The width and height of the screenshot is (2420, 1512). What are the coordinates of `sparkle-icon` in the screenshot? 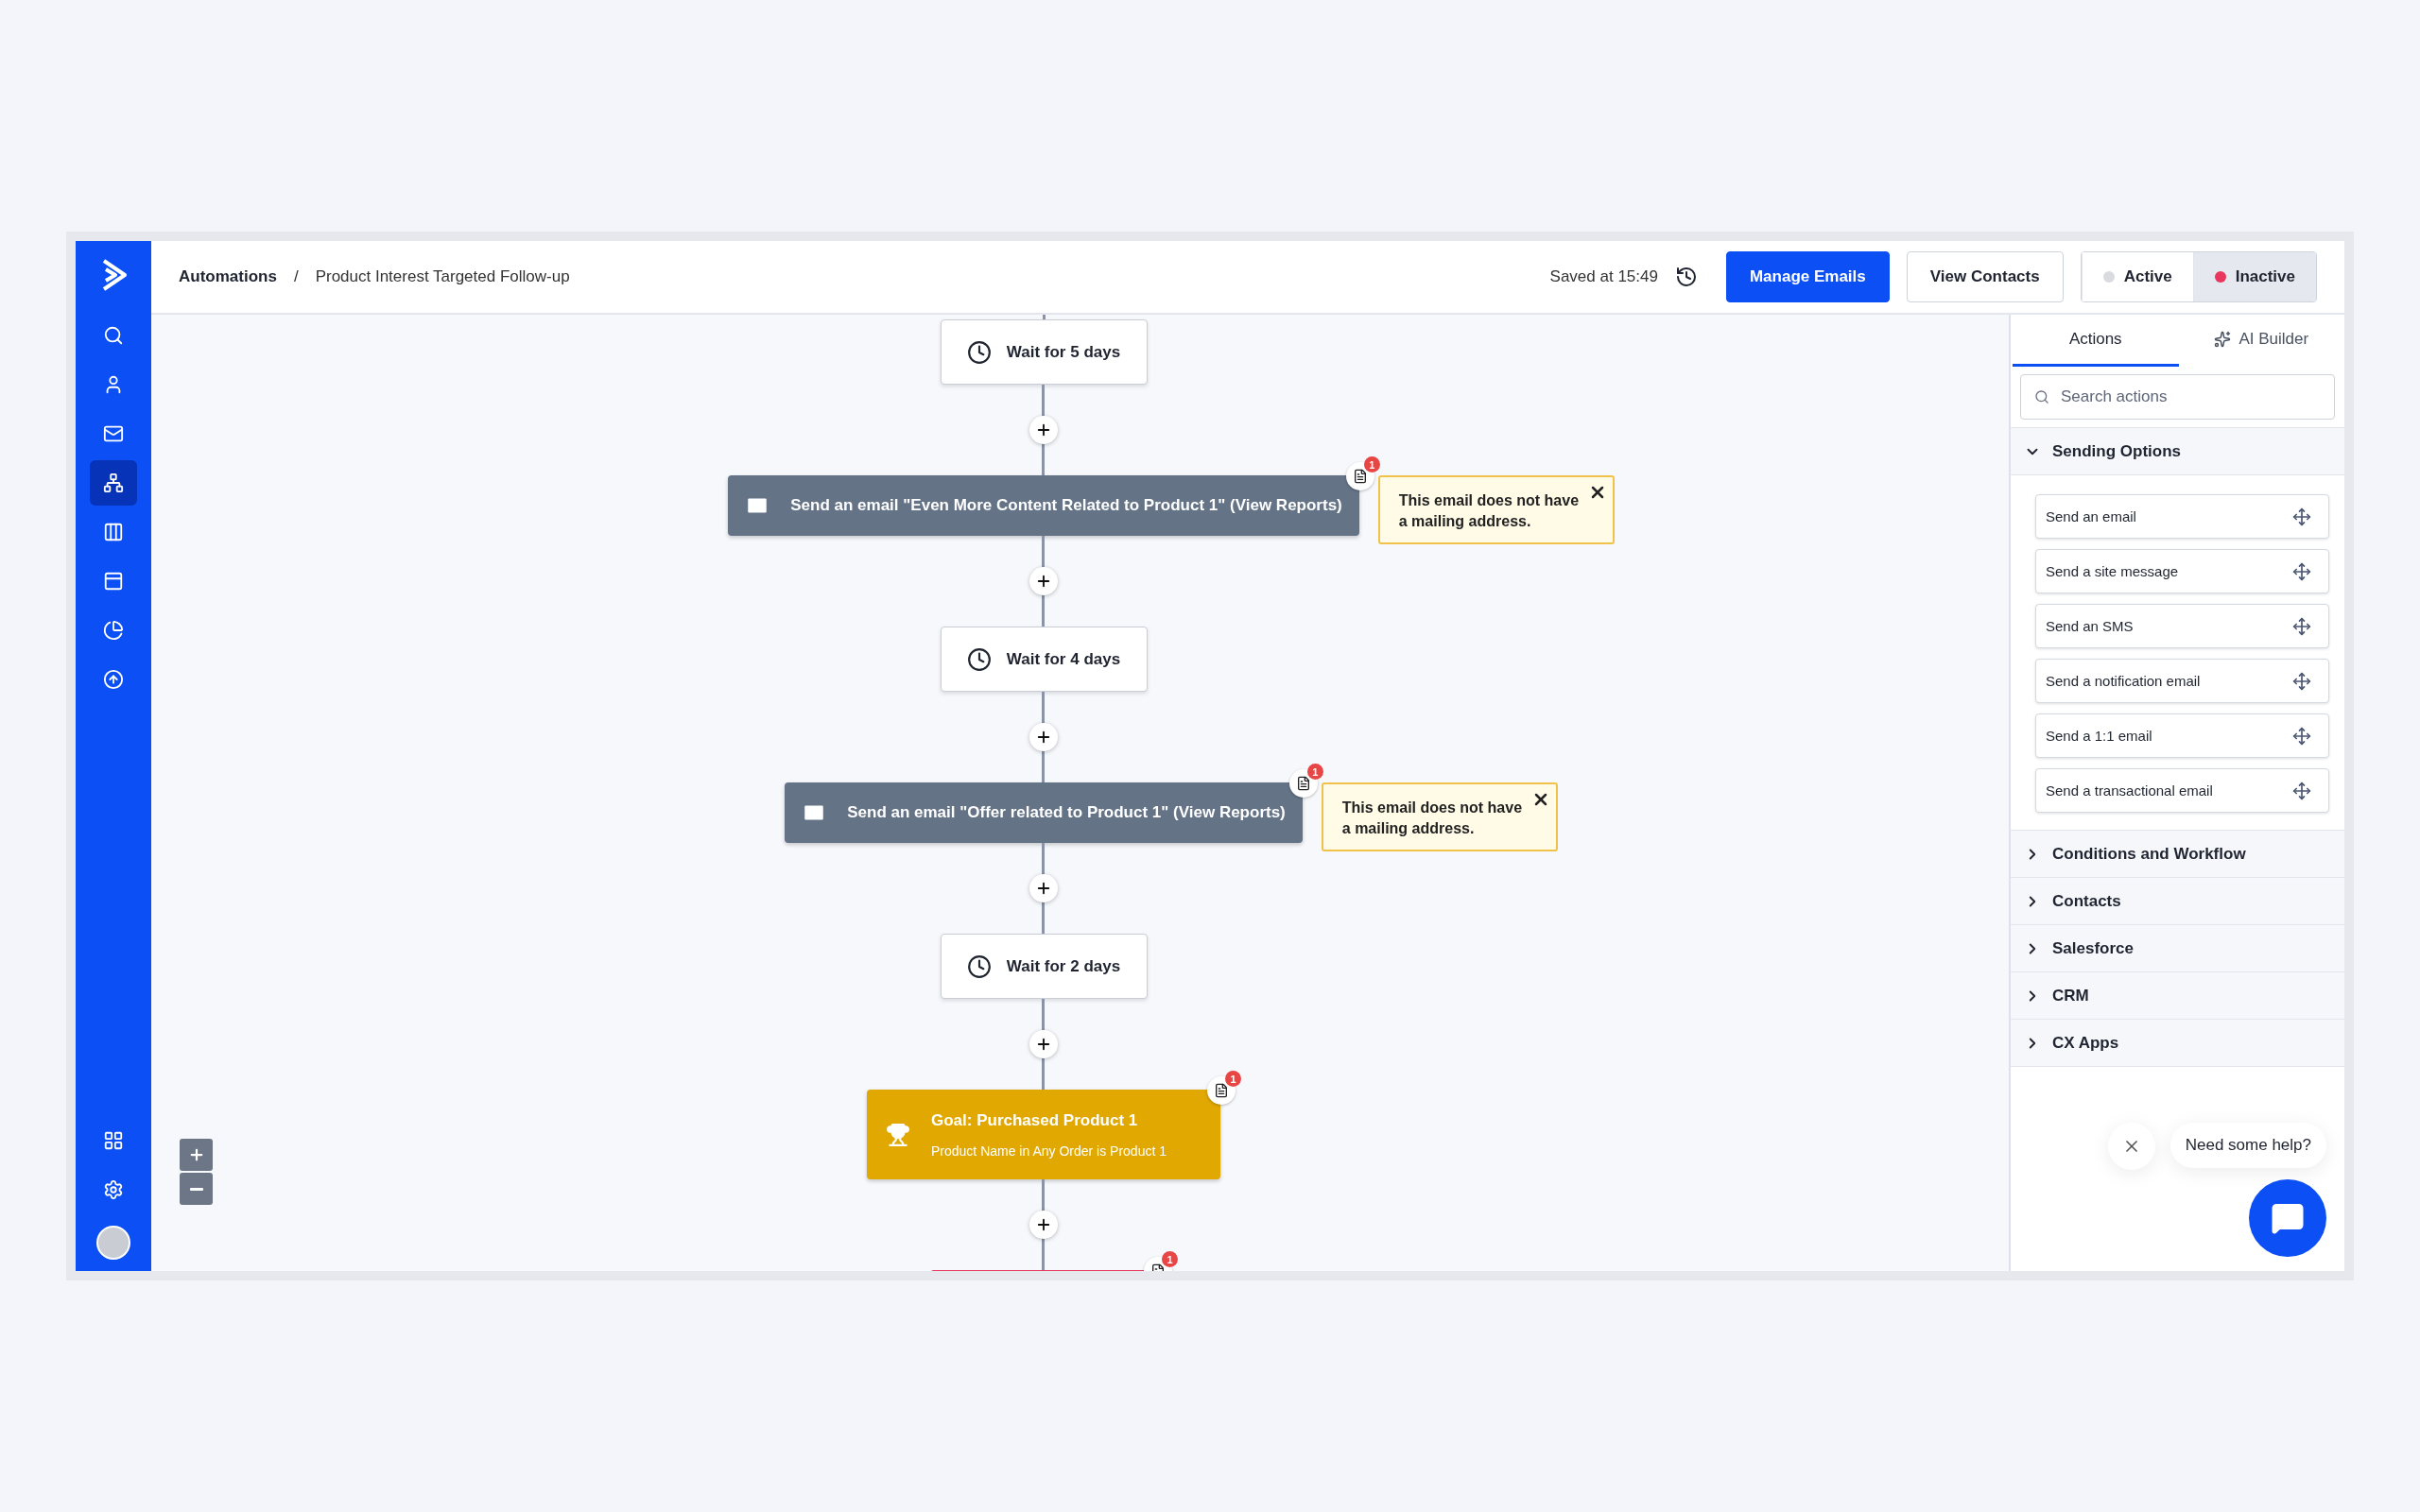 It's located at (2223, 339).